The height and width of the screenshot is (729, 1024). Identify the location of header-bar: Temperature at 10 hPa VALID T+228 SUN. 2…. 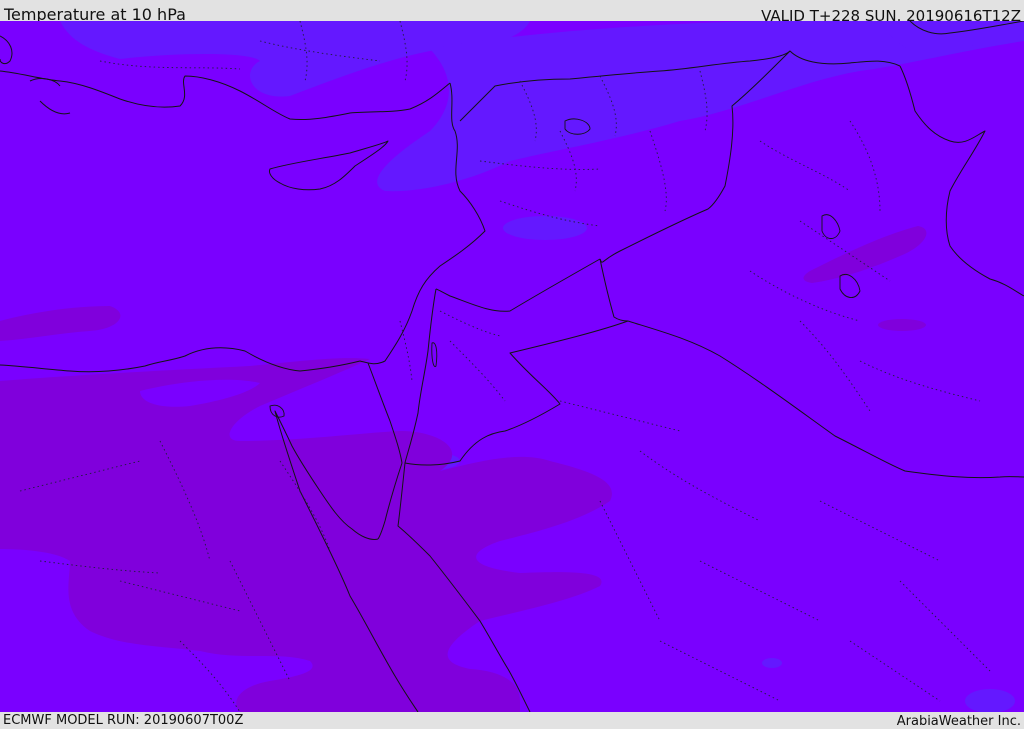
(512, 12).